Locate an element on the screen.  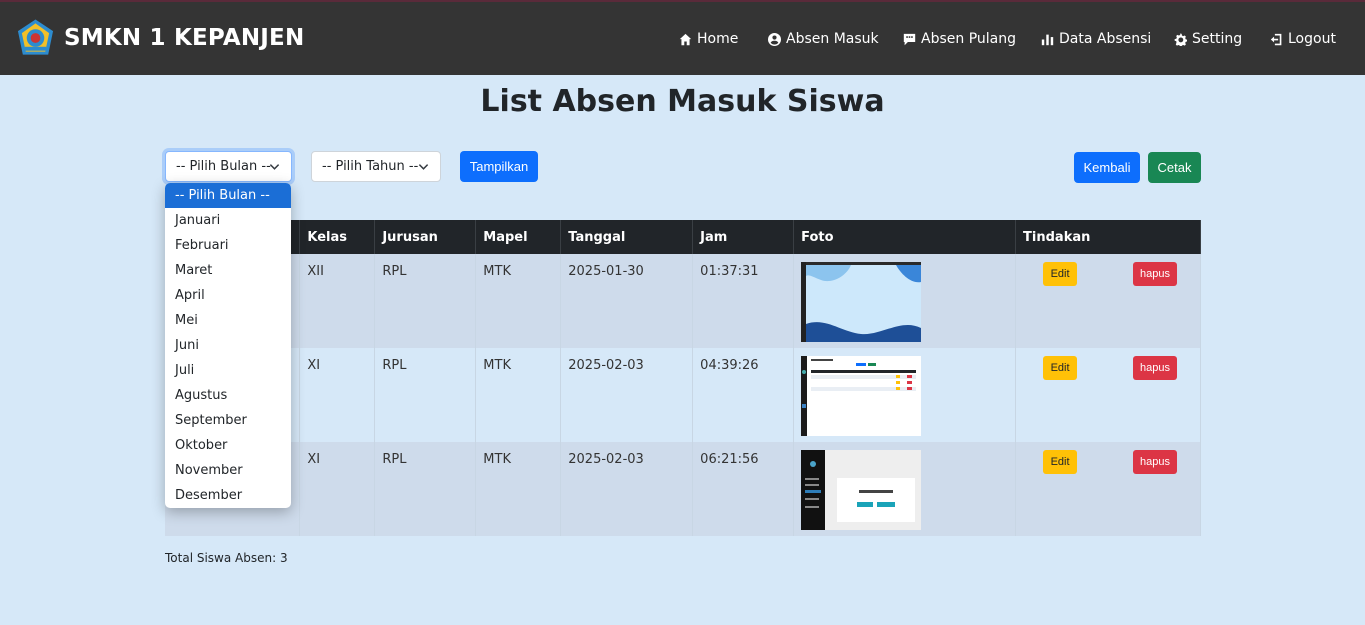
col-header-tanggal: Tanggal is located at coordinates (627, 237).